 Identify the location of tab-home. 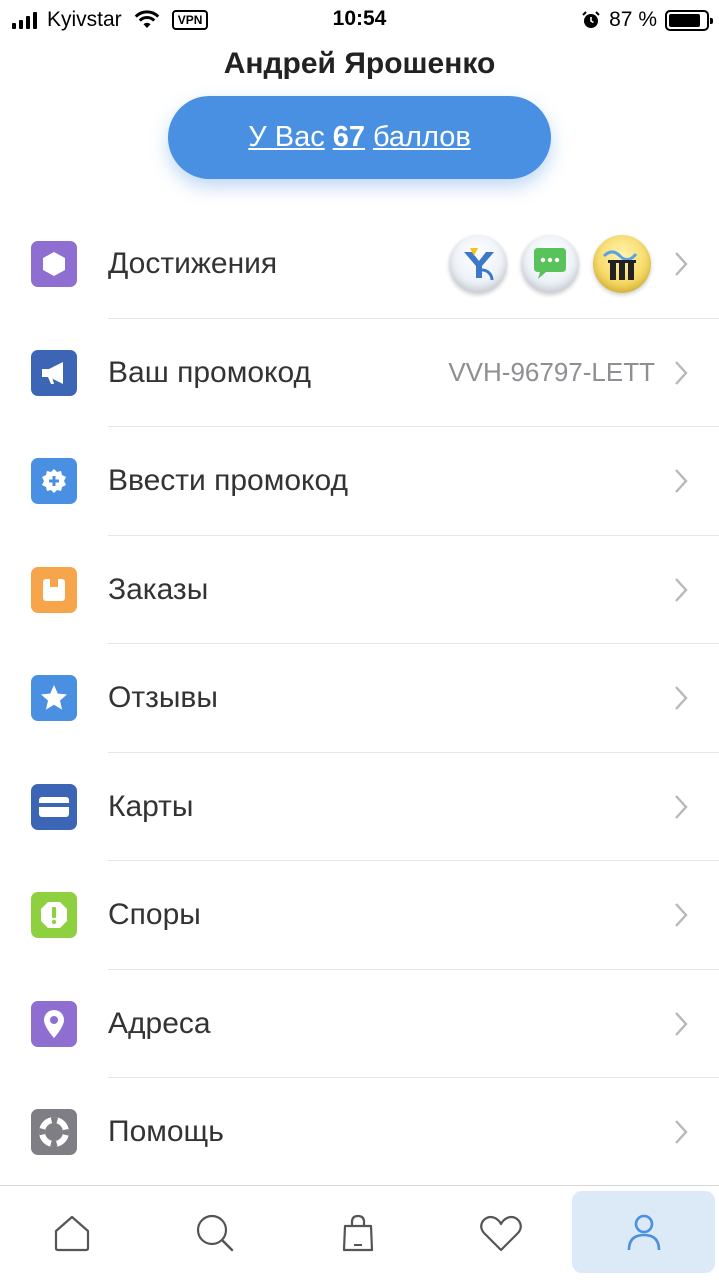
(71, 1233).